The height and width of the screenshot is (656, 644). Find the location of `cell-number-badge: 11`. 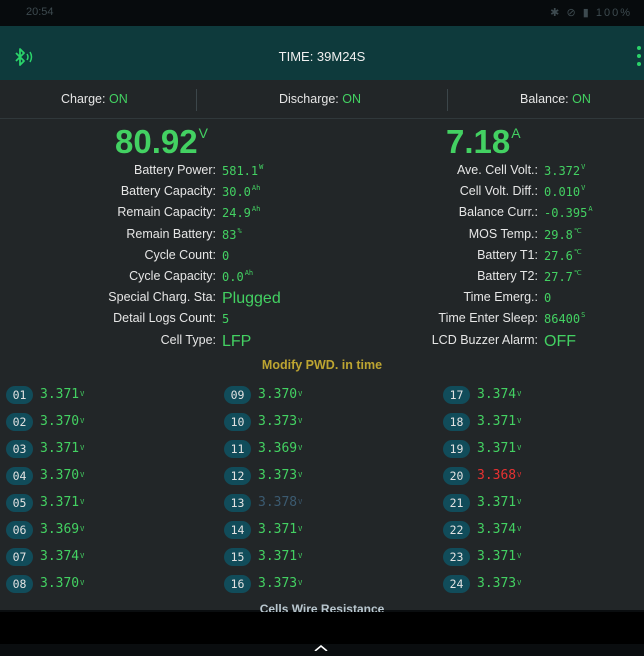

cell-number-badge: 11 is located at coordinates (237, 449).